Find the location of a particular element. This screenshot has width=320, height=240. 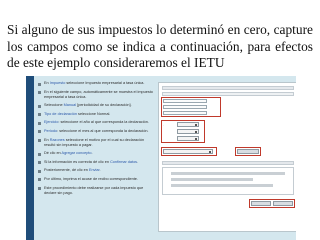

results-header-bar is located at coordinates (228, 163).